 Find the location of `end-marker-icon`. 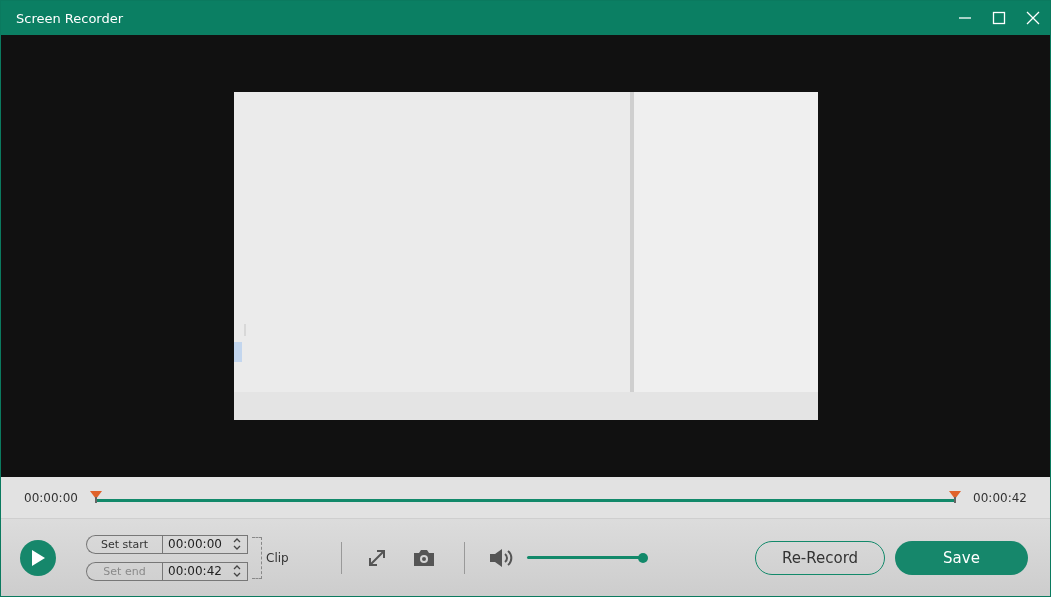

end-marker-icon is located at coordinates (955, 496).